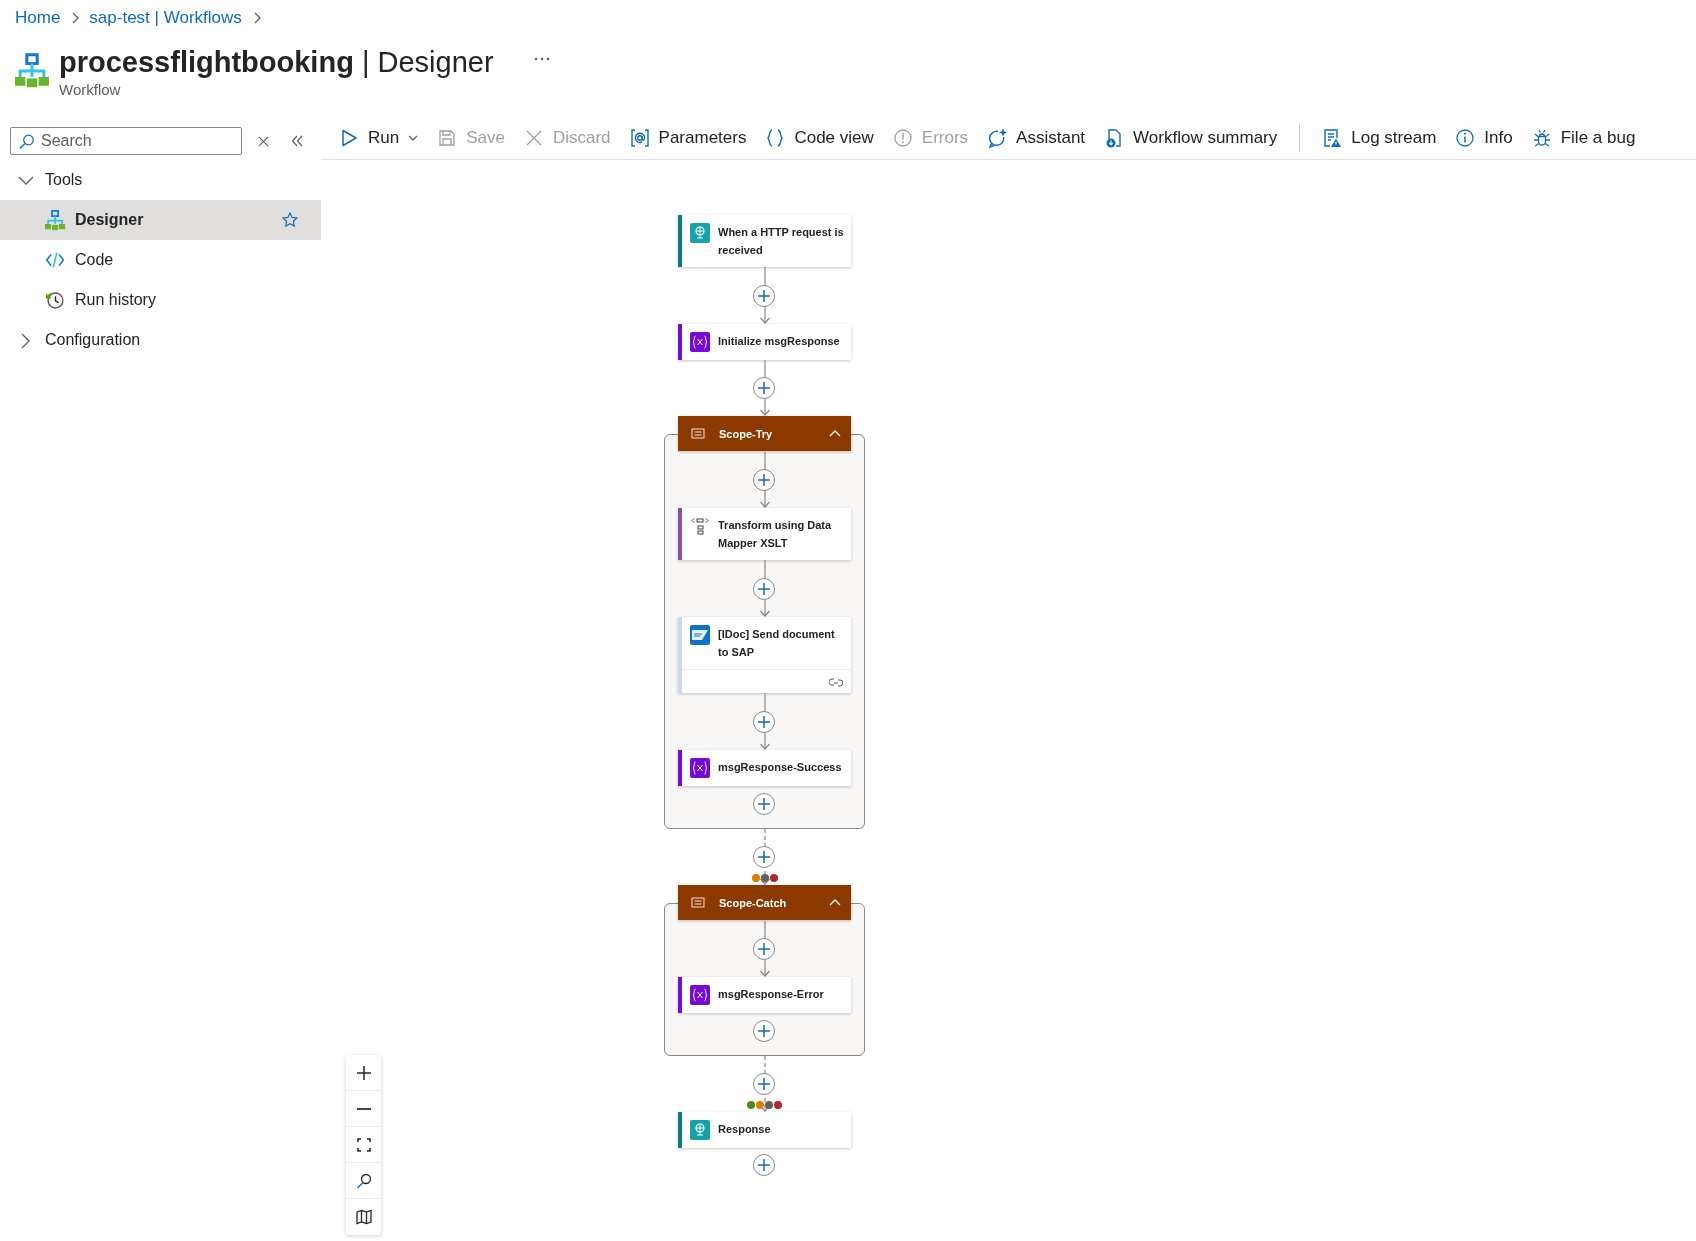 The height and width of the screenshot is (1241, 1696). I want to click on clear-icon, so click(263, 141).